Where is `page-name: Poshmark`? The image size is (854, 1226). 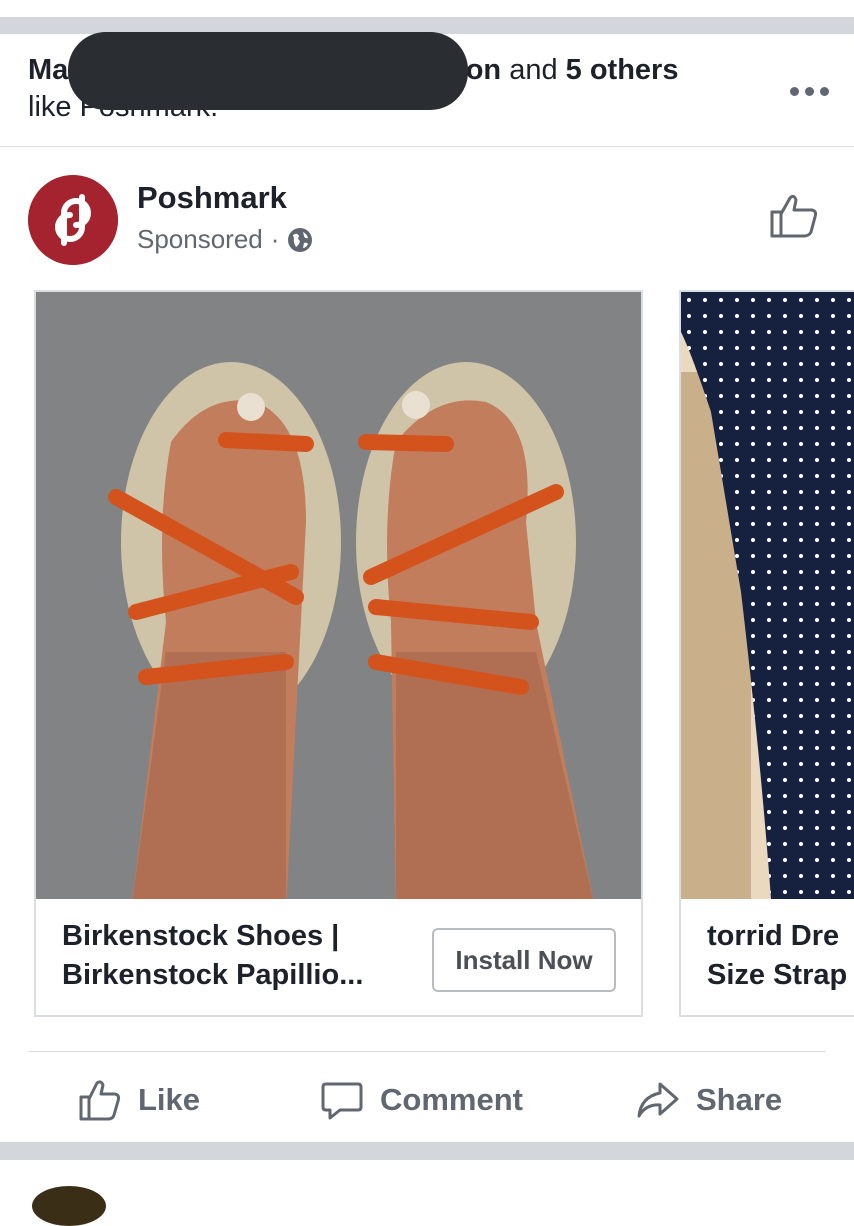 page-name: Poshmark is located at coordinates (212, 198).